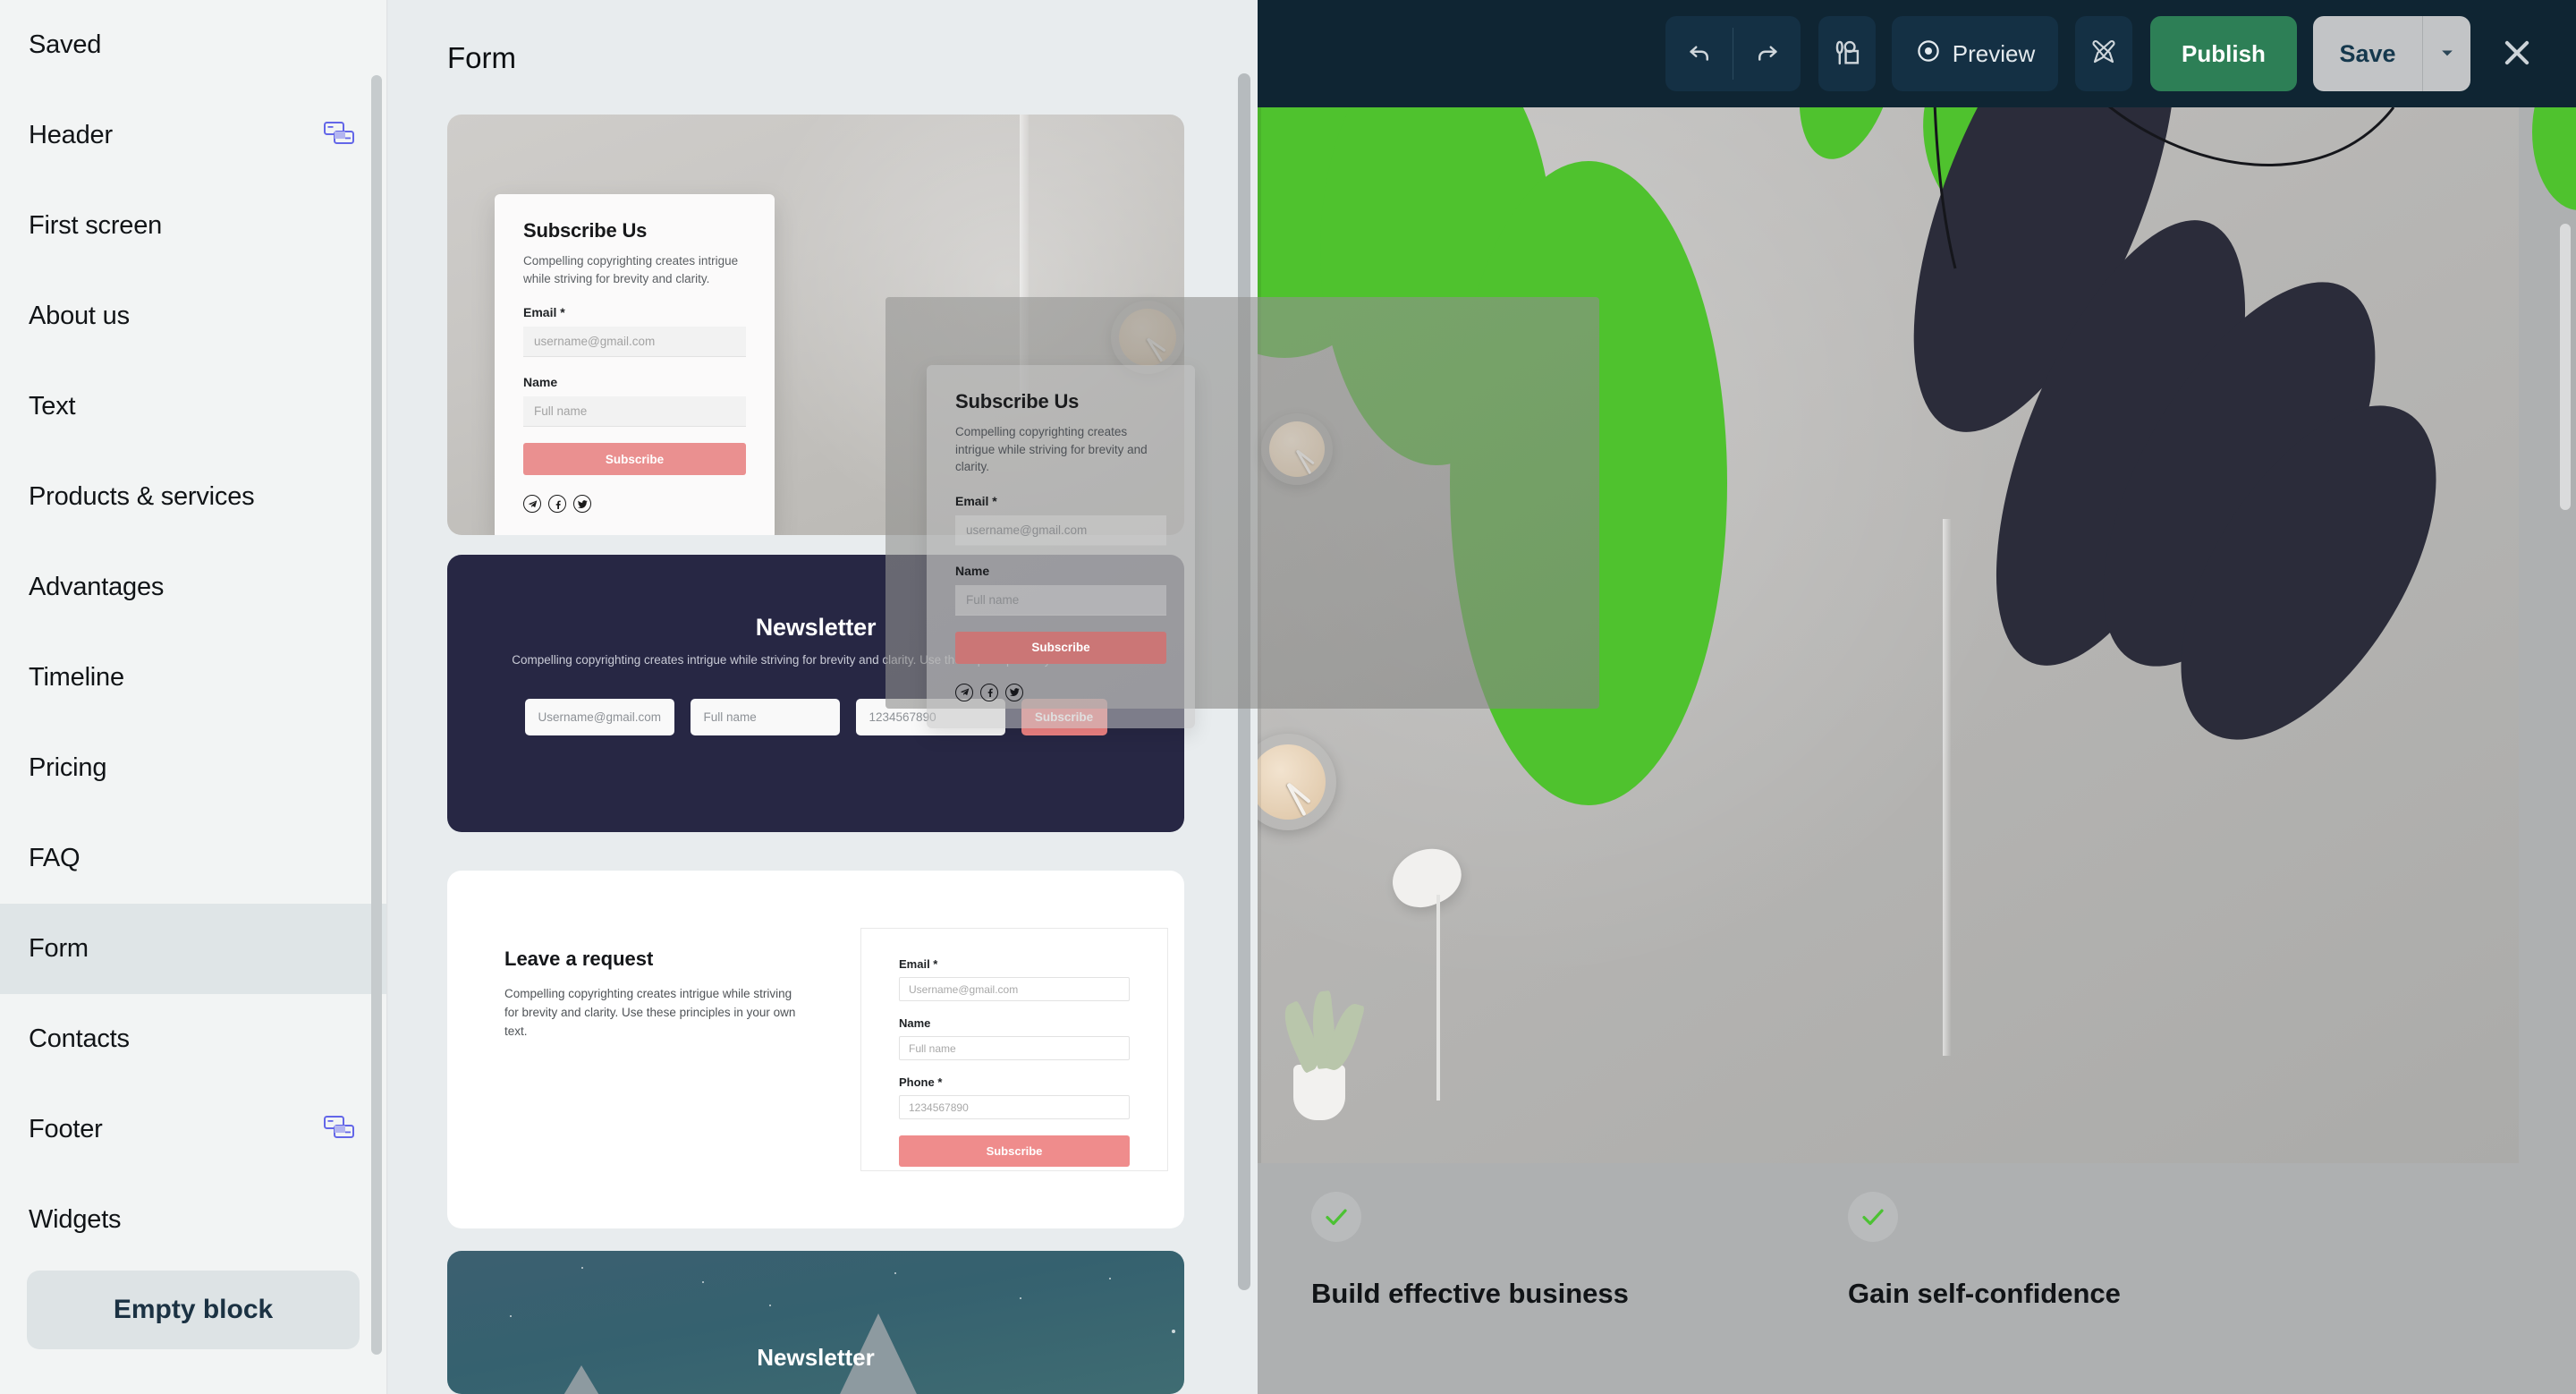 Image resolution: width=2576 pixels, height=1394 pixels. I want to click on eye-target-icon, so click(1928, 54).